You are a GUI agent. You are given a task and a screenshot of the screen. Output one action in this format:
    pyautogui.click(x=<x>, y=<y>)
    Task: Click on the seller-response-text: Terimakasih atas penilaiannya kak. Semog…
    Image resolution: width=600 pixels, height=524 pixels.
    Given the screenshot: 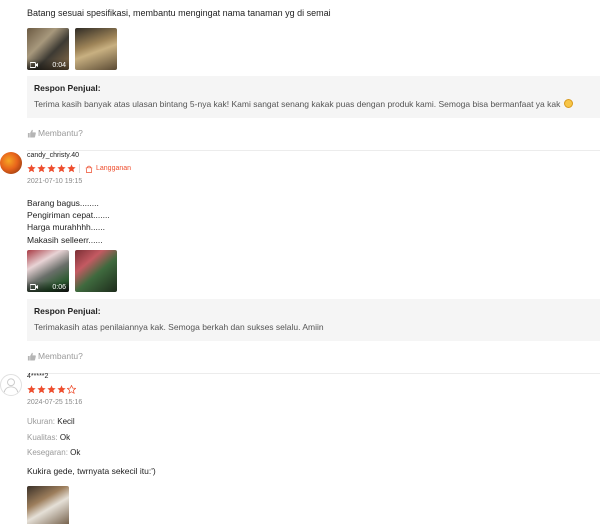 What is the action you would take?
    pyautogui.click(x=179, y=327)
    